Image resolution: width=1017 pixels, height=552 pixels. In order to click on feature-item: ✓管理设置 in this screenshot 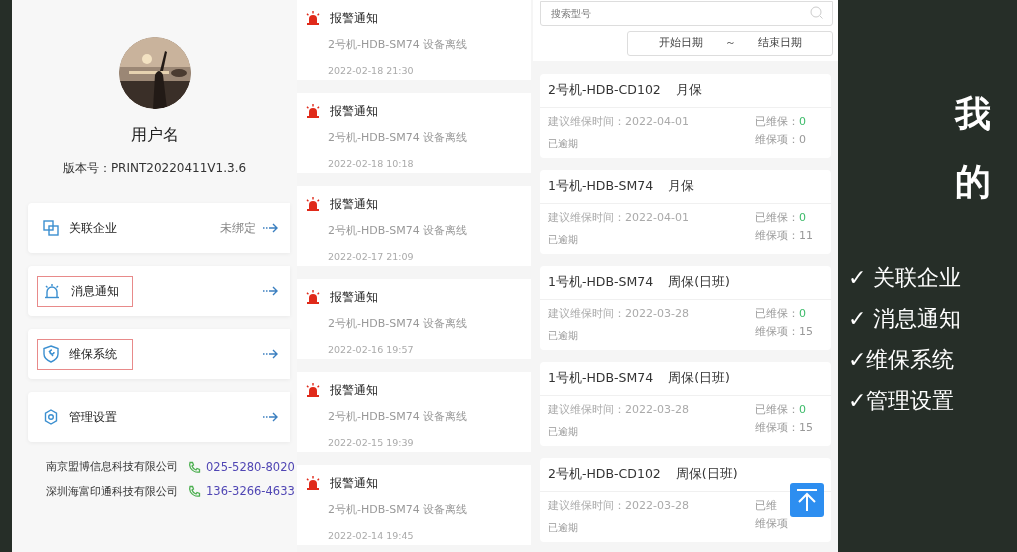, I will do `click(902, 400)`.